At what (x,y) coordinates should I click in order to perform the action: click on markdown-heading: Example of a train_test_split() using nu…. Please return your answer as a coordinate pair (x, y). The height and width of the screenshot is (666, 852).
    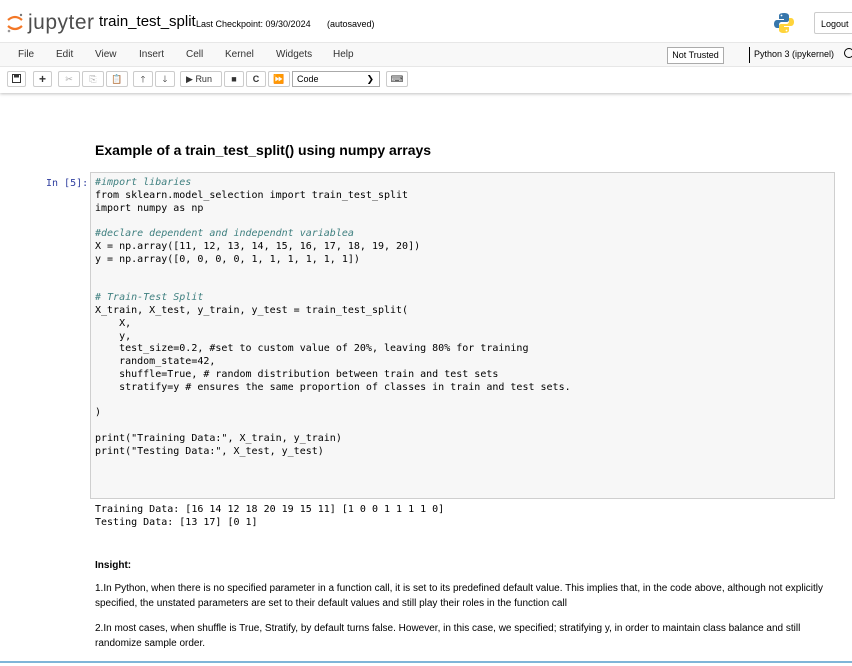
    Looking at the image, I should click on (263, 150).